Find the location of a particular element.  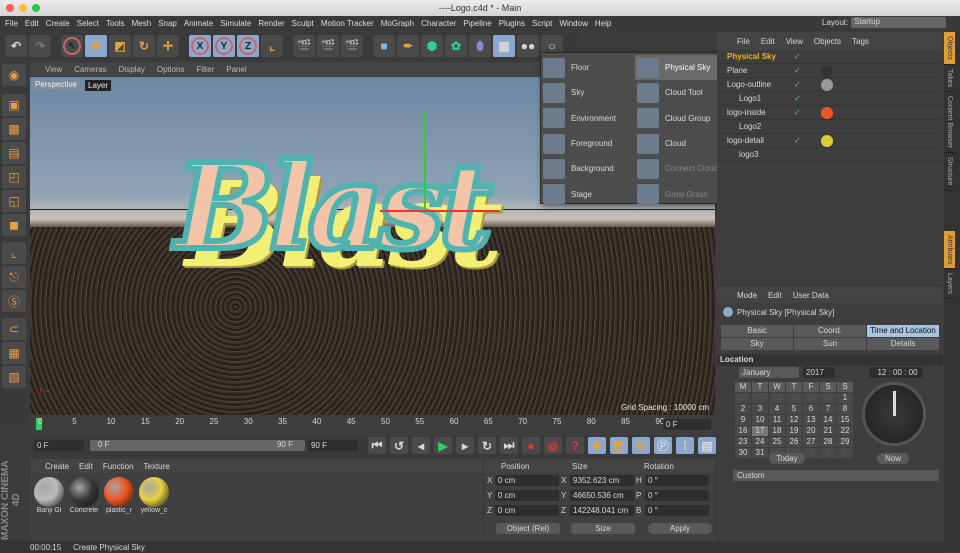

texture-mode-icon: ▩ is located at coordinates (14, 129).